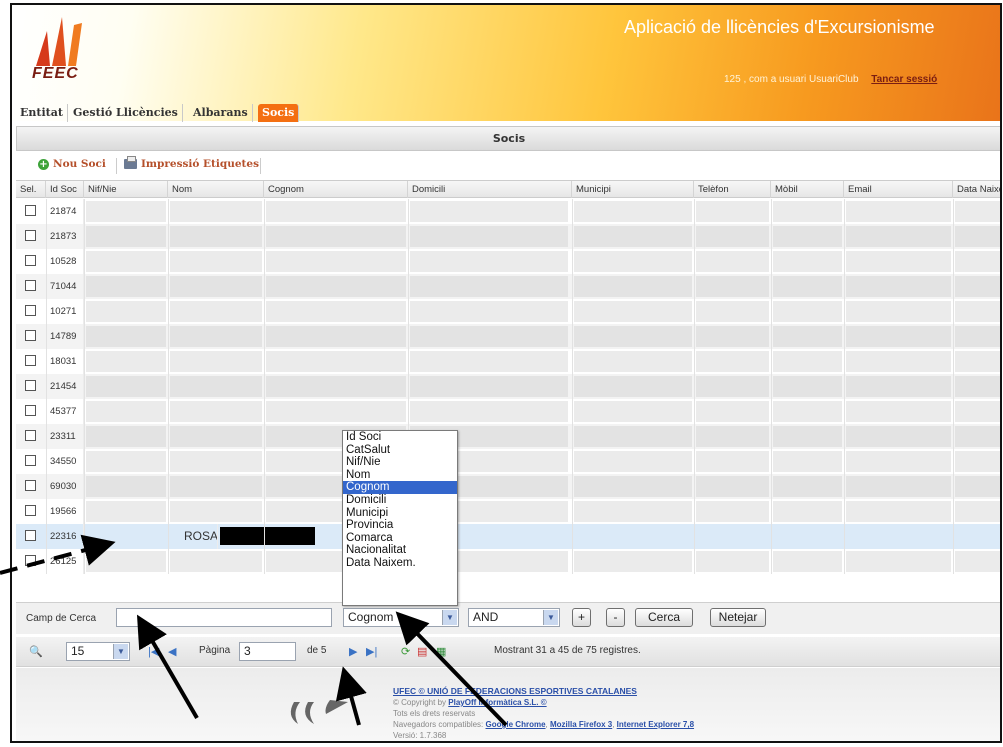 The height and width of the screenshot is (747, 1003). Describe the element at coordinates (508, 311) in the screenshot. I see `table-row: 10271` at that location.